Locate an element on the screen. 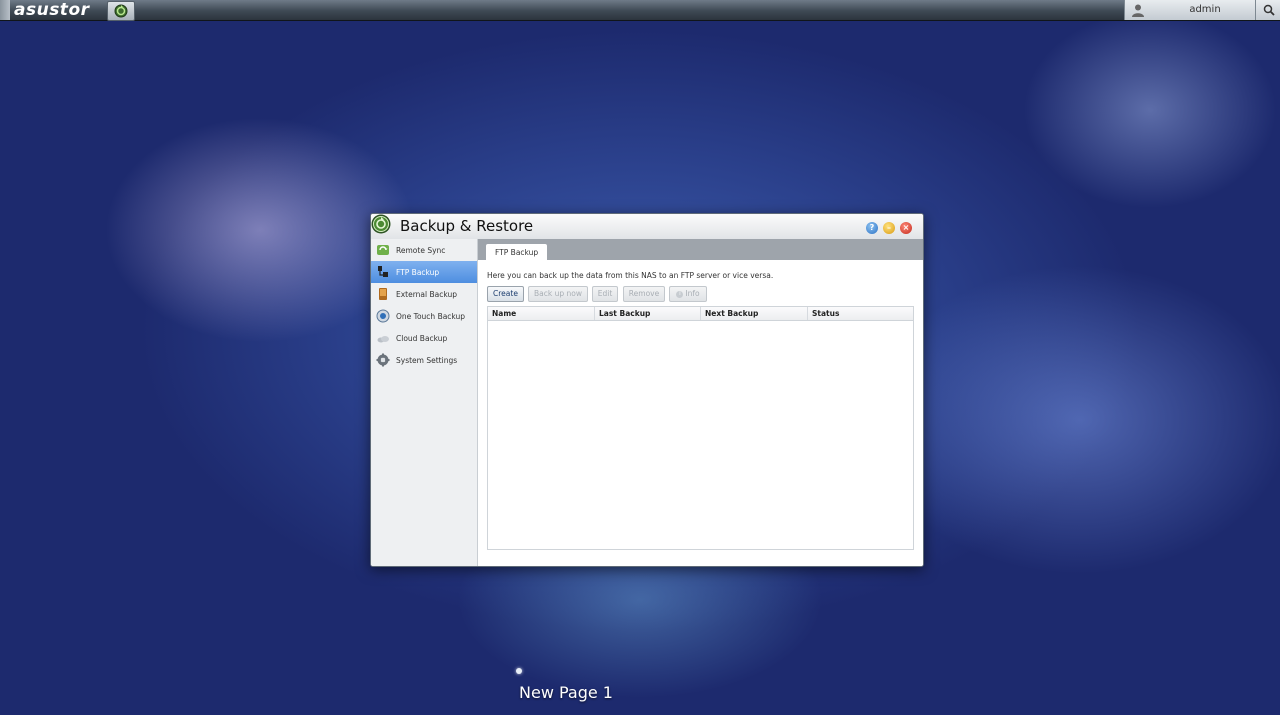 This screenshot has width=1280, height=715. search-button is located at coordinates (1267, 10).